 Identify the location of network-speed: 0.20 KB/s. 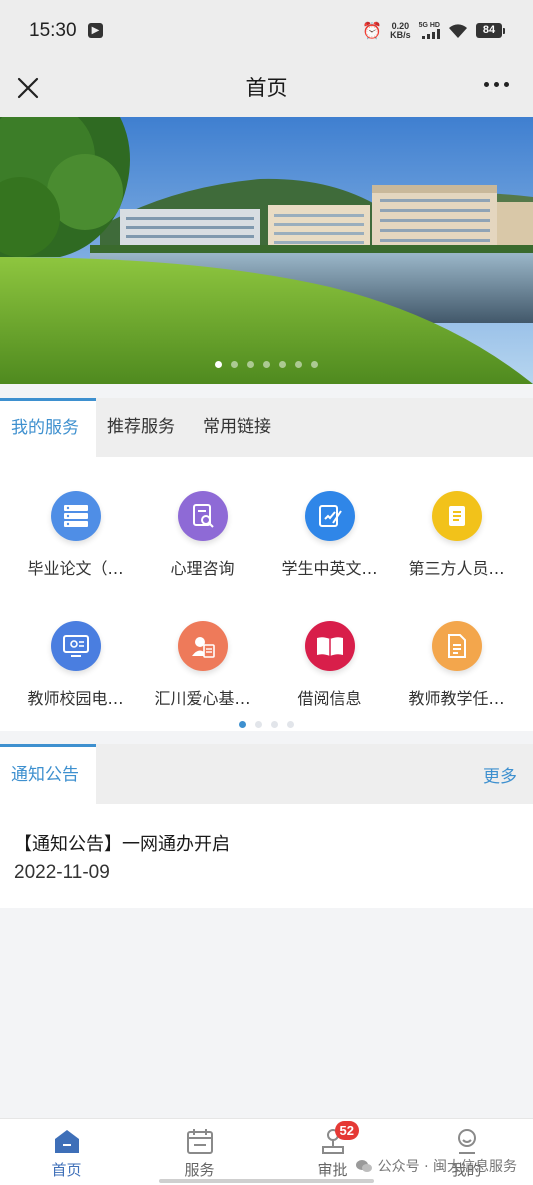
(400, 30).